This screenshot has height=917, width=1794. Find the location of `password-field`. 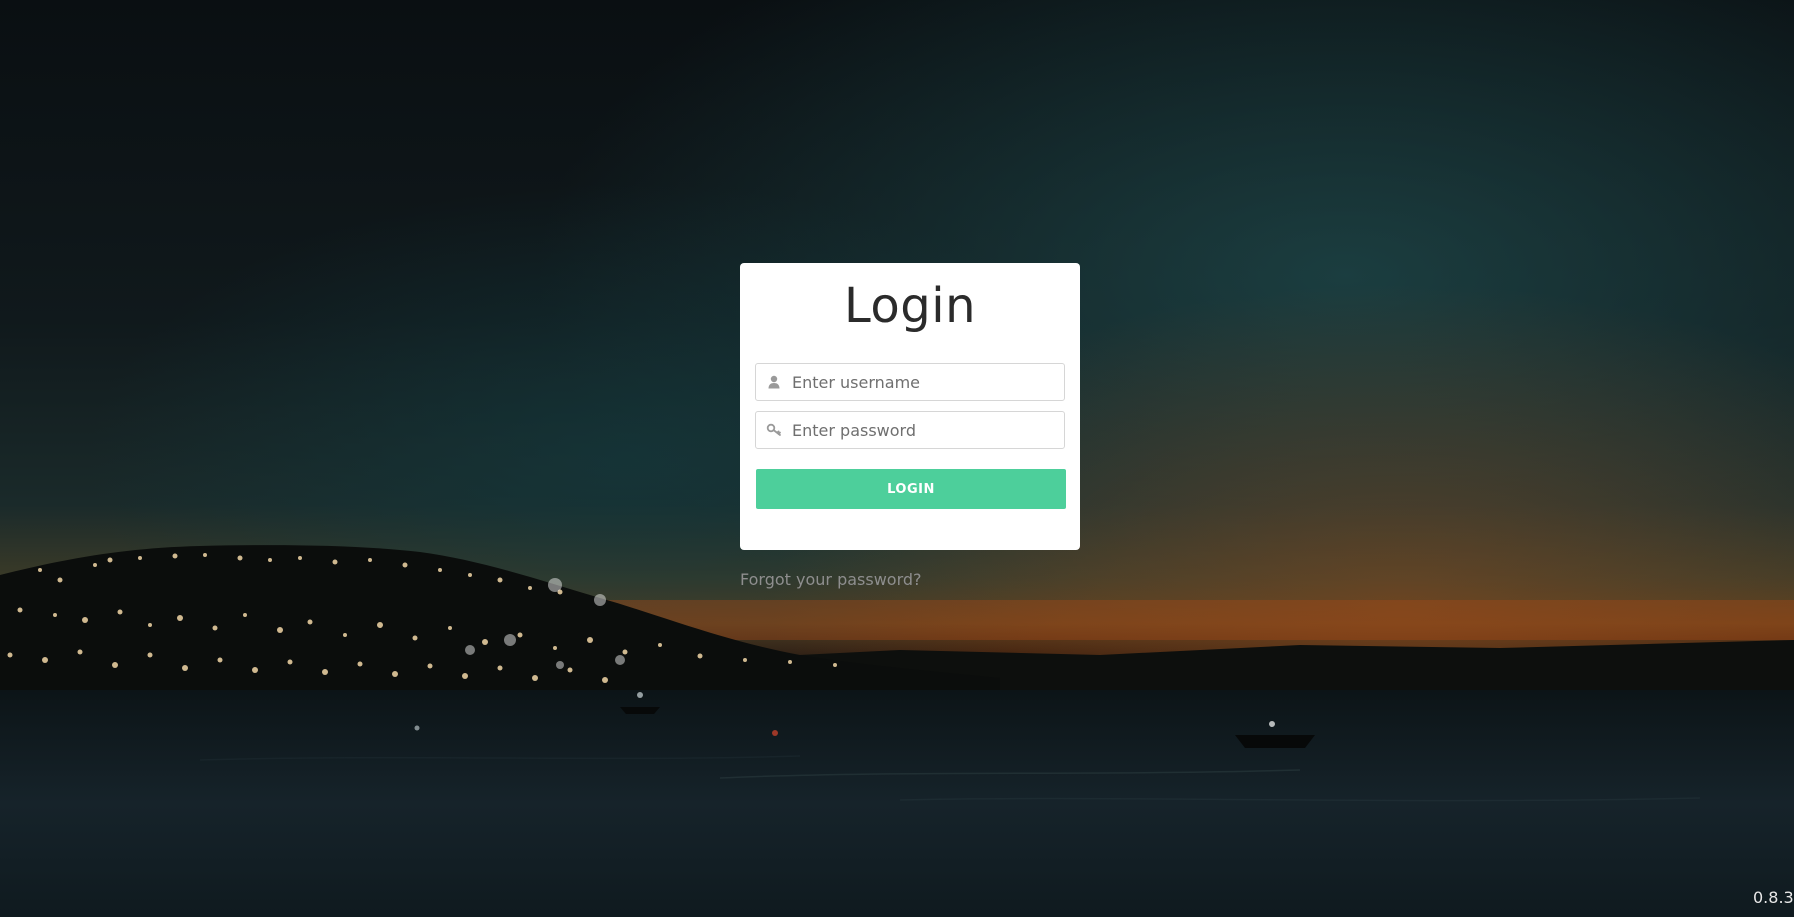

password-field is located at coordinates (910, 430).